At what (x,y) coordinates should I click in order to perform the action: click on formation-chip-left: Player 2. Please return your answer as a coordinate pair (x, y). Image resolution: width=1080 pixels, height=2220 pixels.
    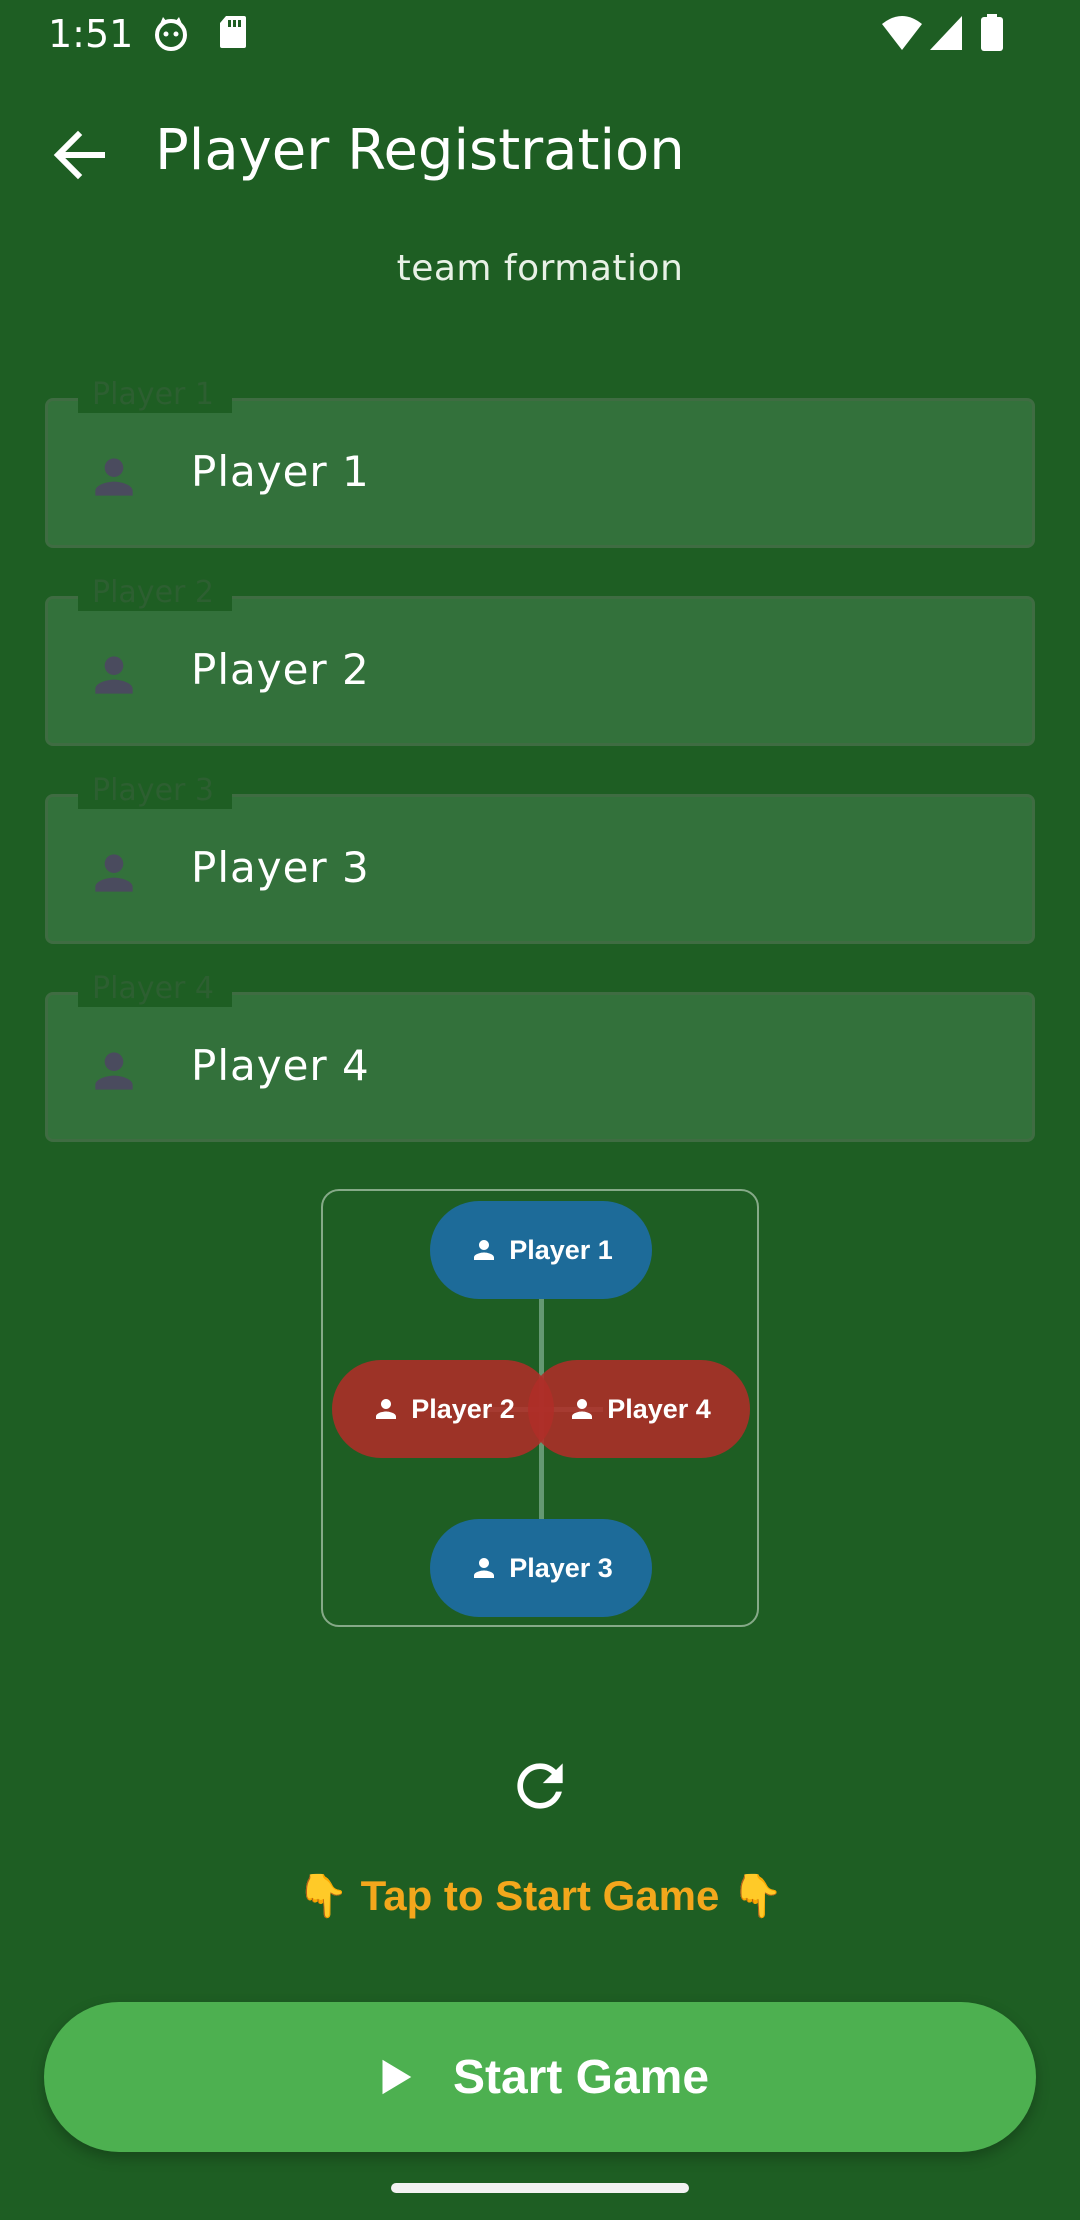
    Looking at the image, I should click on (443, 1409).